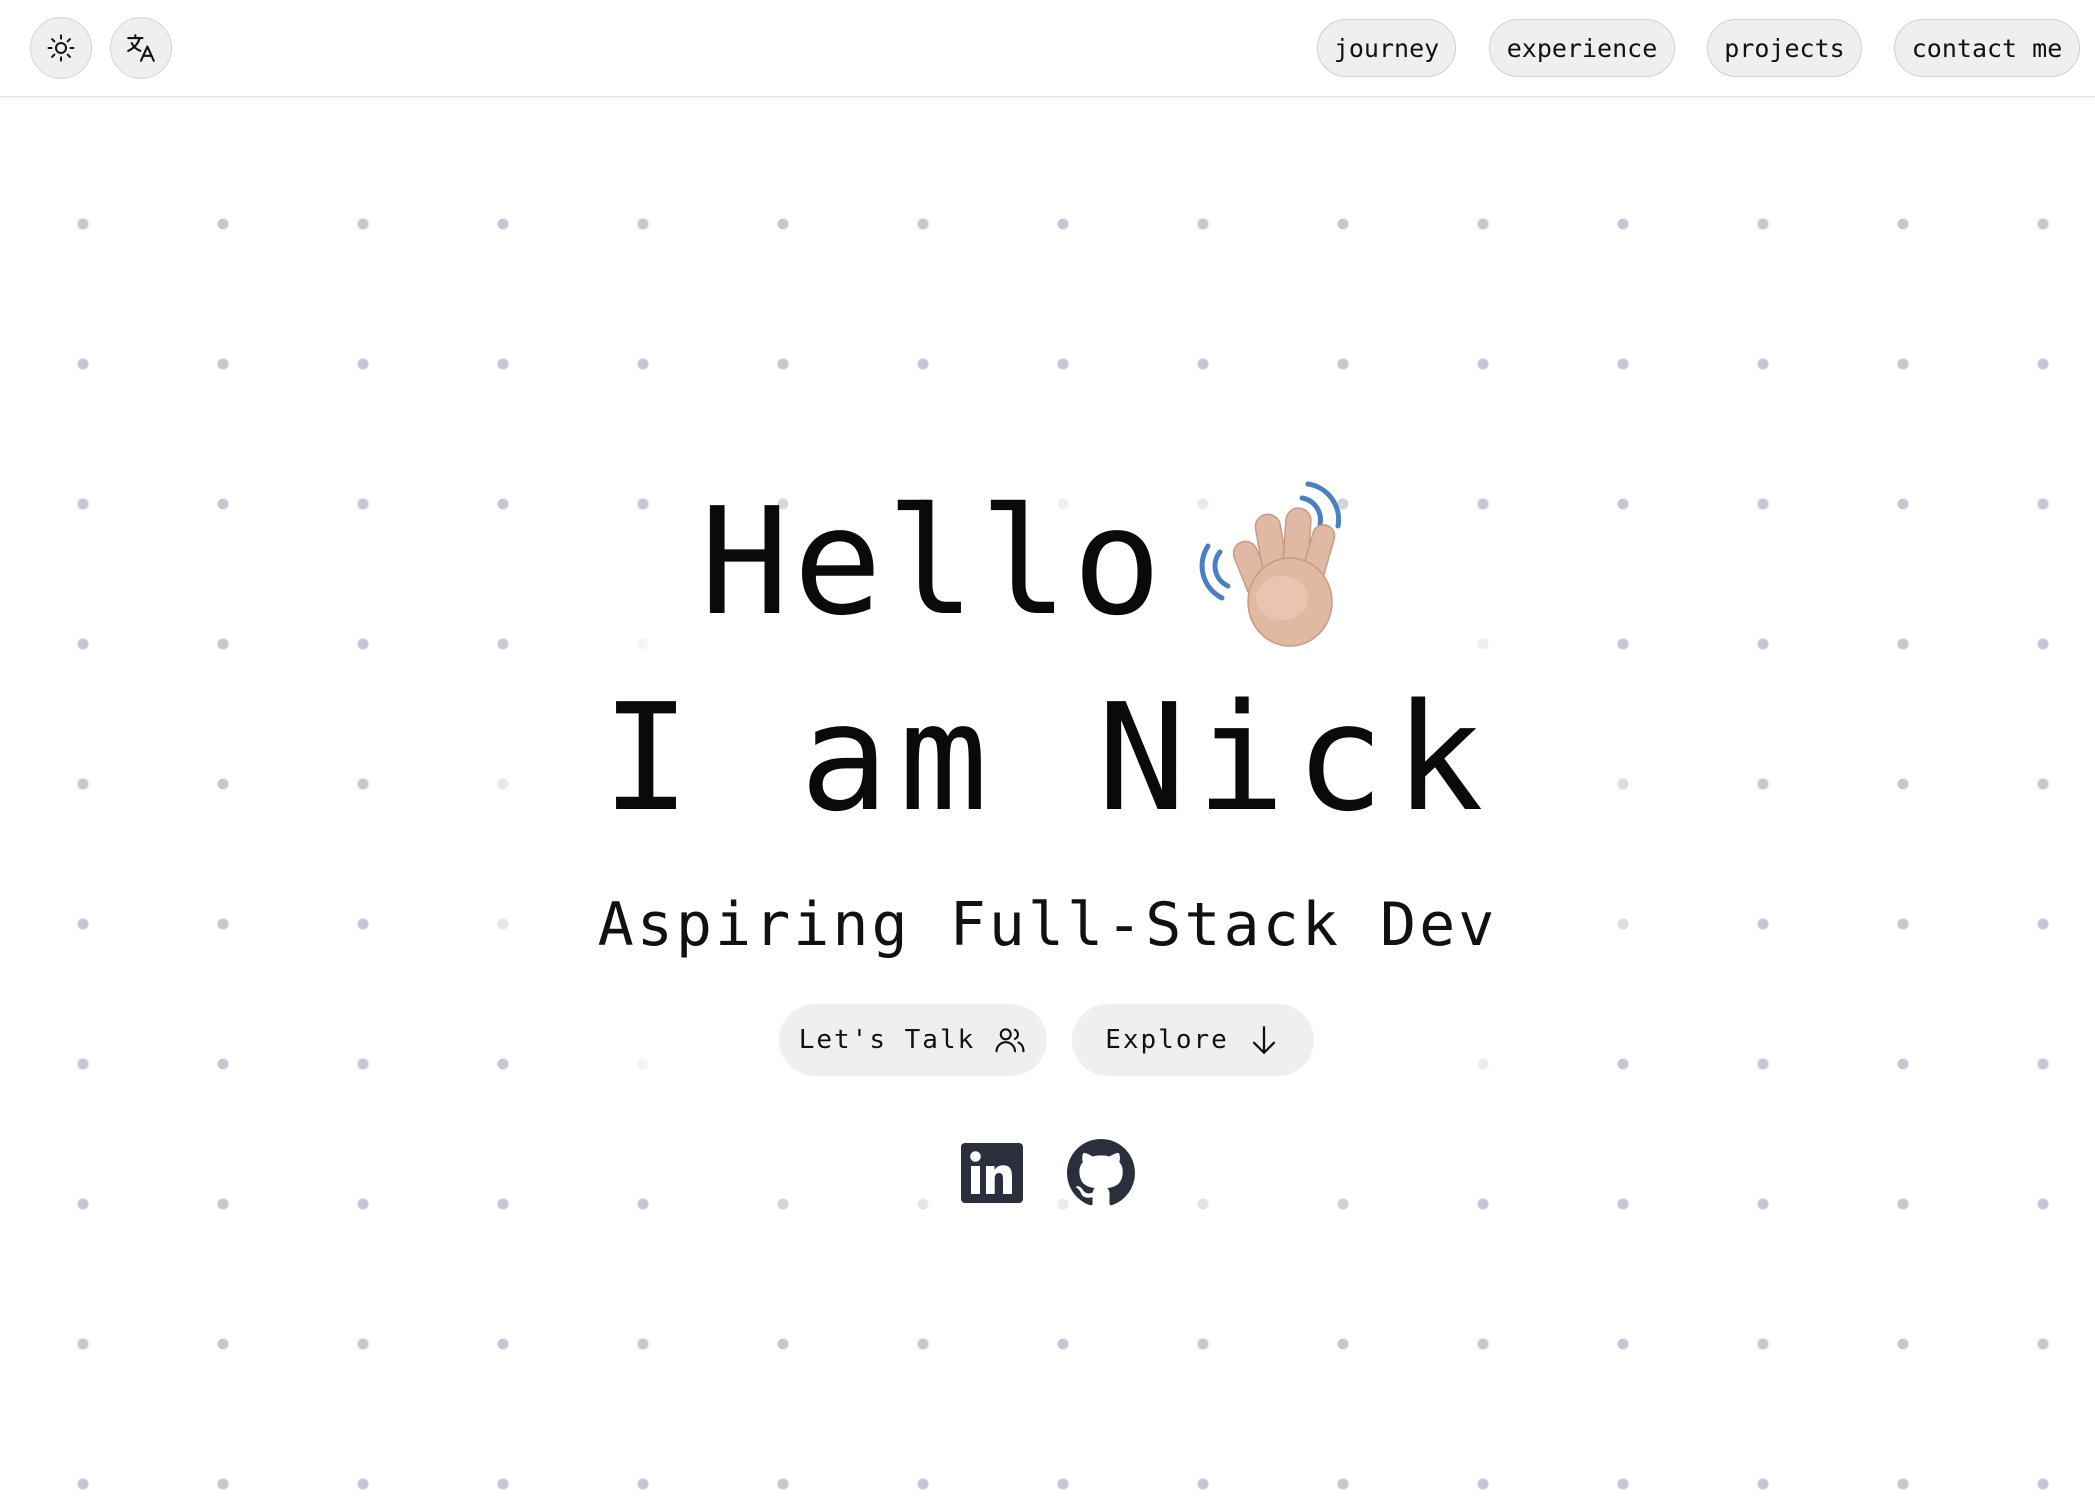 The width and height of the screenshot is (2095, 1508). I want to click on lets-talk-label: Let's Talk, so click(887, 1040).